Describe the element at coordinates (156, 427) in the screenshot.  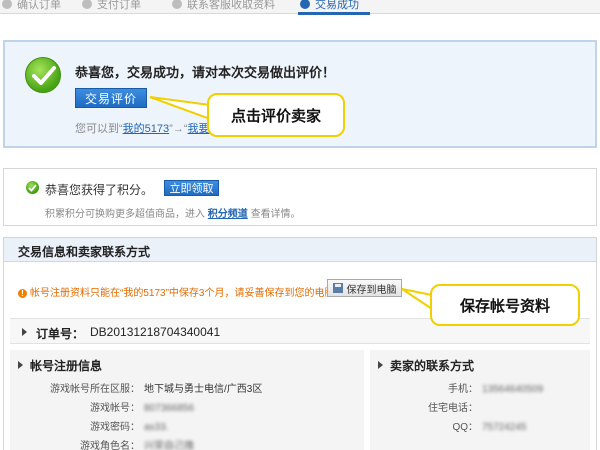
I see `row-value: as33.` at that location.